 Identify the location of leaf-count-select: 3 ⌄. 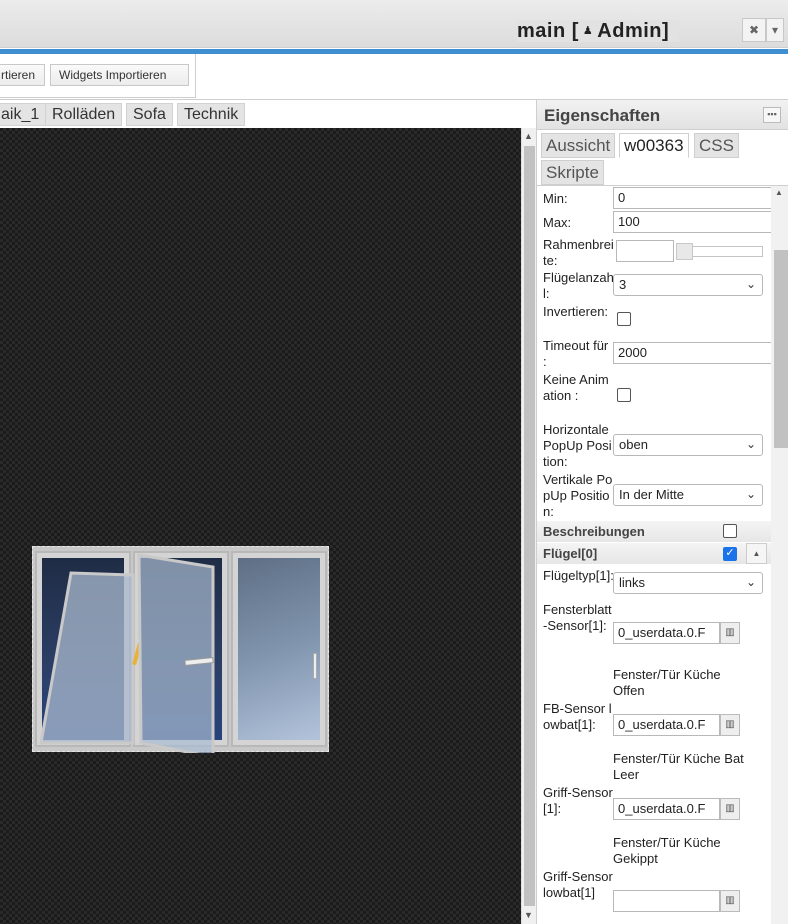
(688, 285).